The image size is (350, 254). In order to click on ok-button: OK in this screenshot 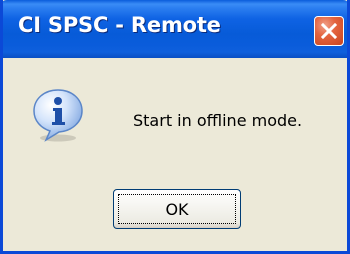, I will do `click(177, 209)`.